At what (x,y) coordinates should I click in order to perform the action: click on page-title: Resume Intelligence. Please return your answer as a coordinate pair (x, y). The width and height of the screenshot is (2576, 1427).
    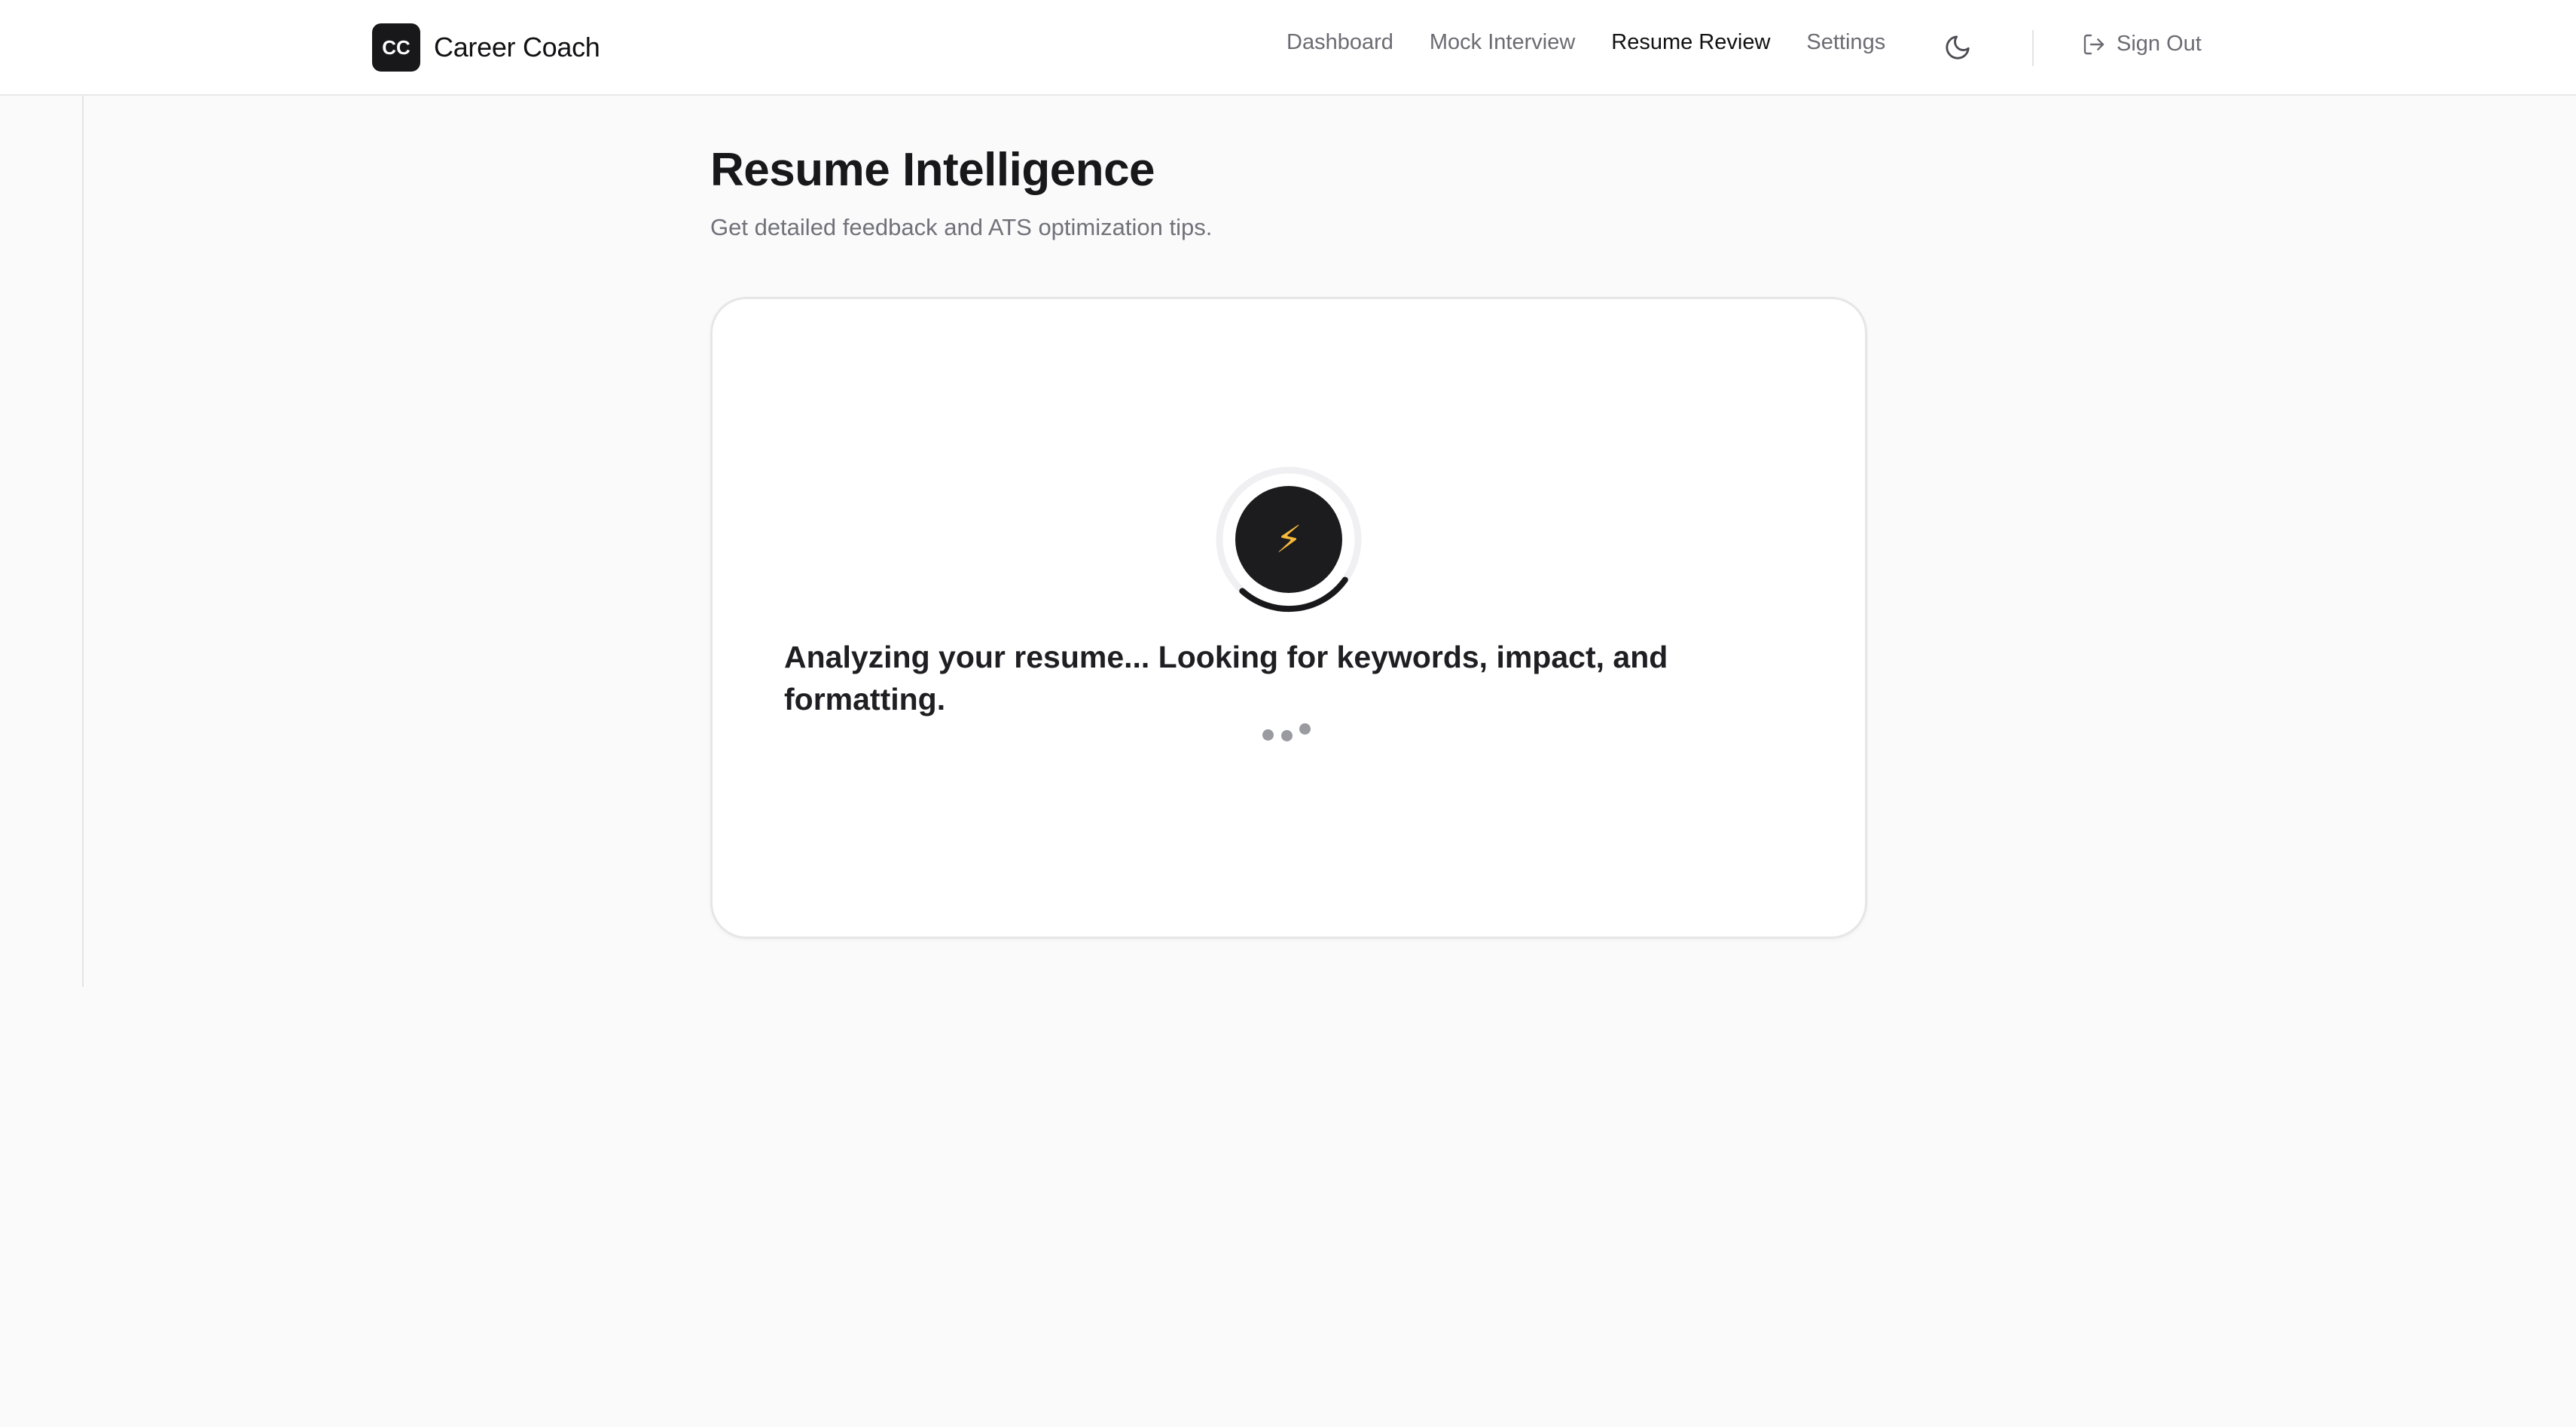
    Looking at the image, I should click on (933, 170).